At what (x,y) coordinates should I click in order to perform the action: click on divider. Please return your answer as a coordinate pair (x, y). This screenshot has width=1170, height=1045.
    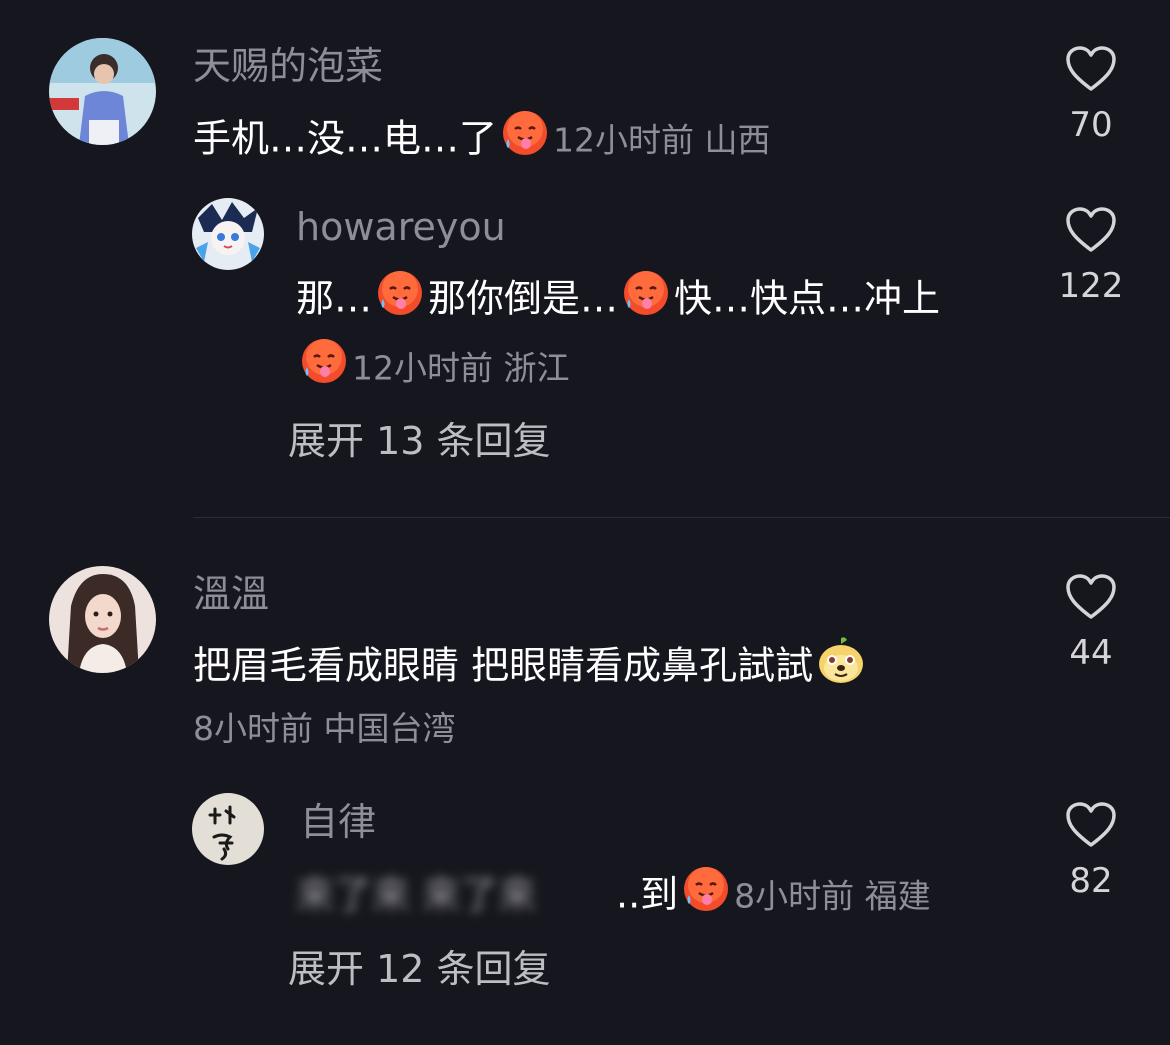
    Looking at the image, I should click on (681, 517).